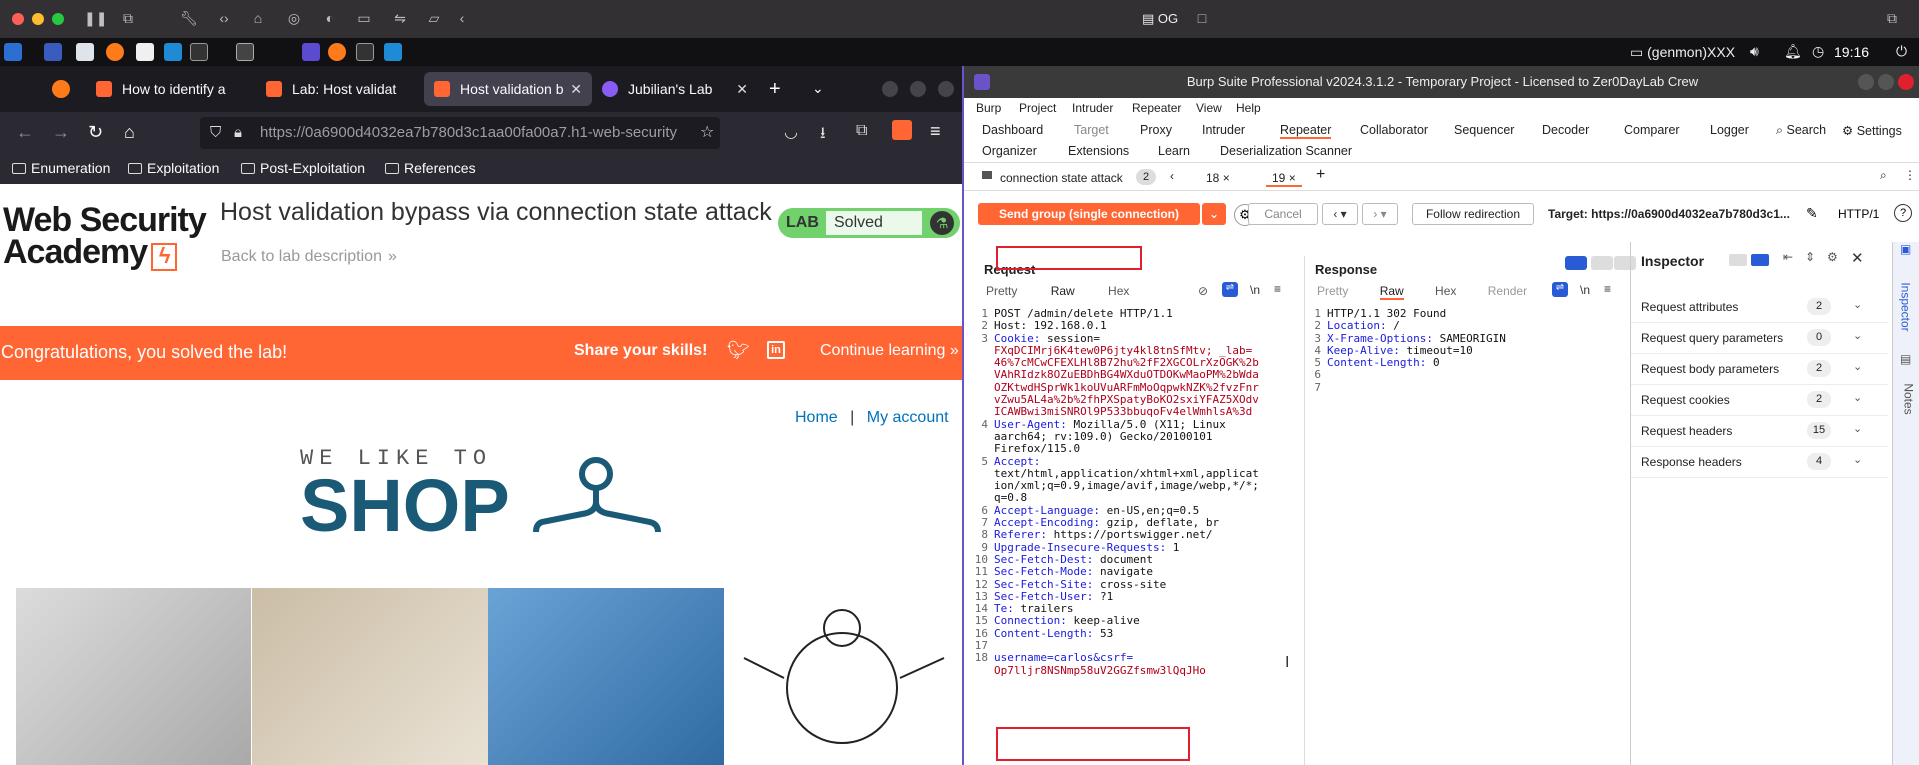 The height and width of the screenshot is (765, 1919). Describe the element at coordinates (1759, 307) in the screenshot. I see `inspector-row: Request attributes 2 ⌄` at that location.